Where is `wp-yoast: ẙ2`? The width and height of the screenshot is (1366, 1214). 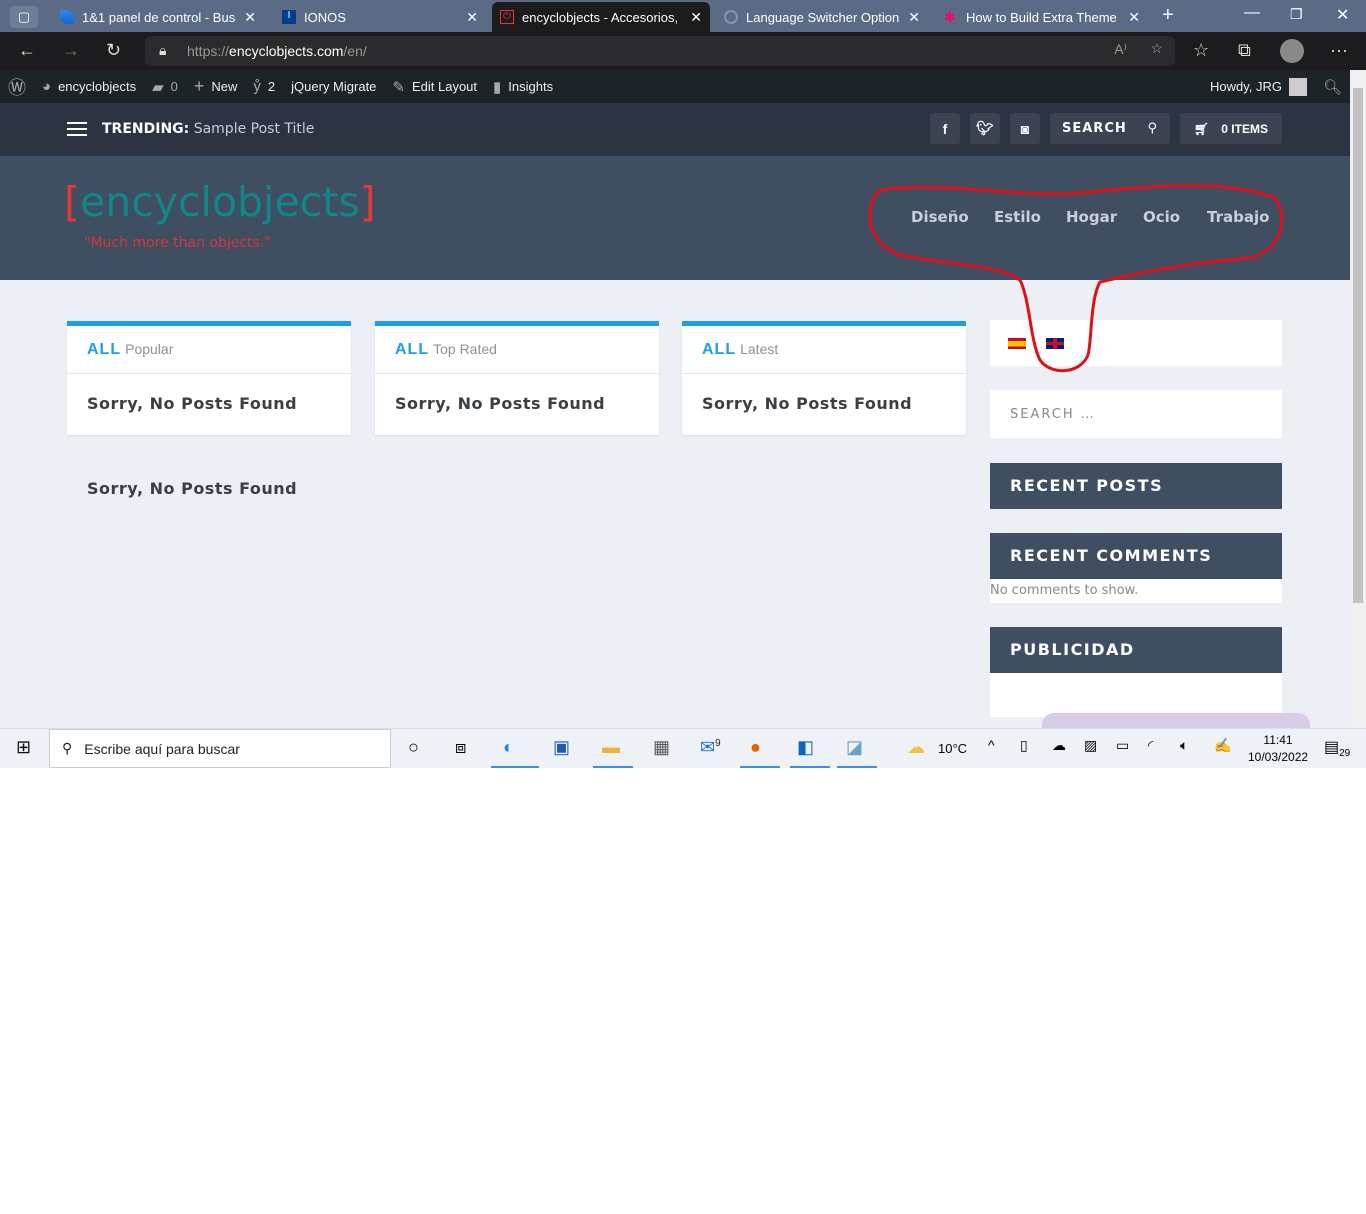 wp-yoast: ẙ2 is located at coordinates (264, 86).